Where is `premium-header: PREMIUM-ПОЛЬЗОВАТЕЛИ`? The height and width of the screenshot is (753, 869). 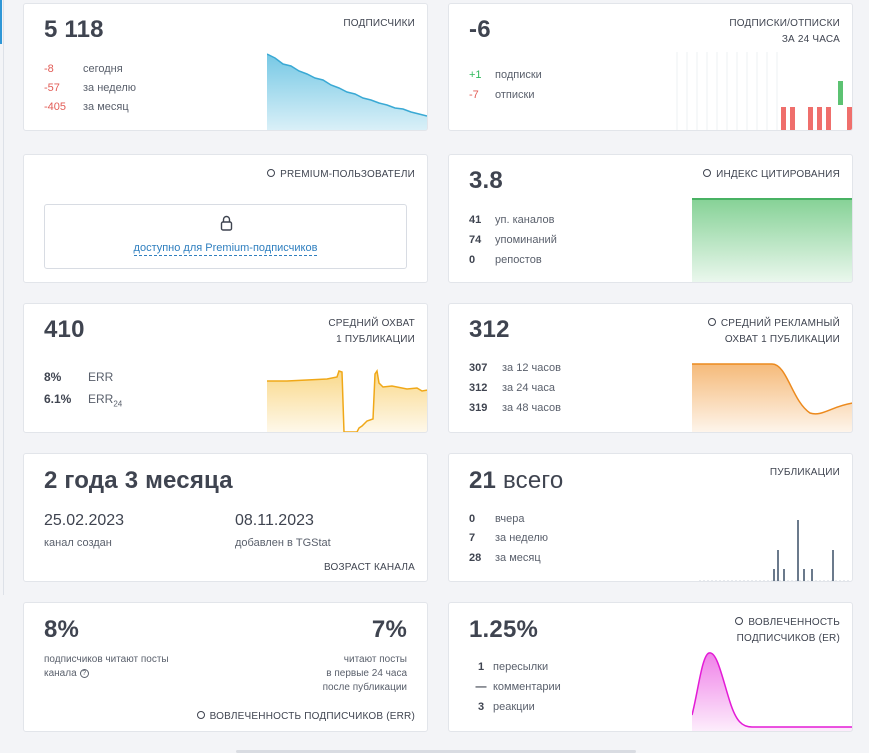 premium-header: PREMIUM-ПОЛЬЗОВАТЕЛИ is located at coordinates (341, 175).